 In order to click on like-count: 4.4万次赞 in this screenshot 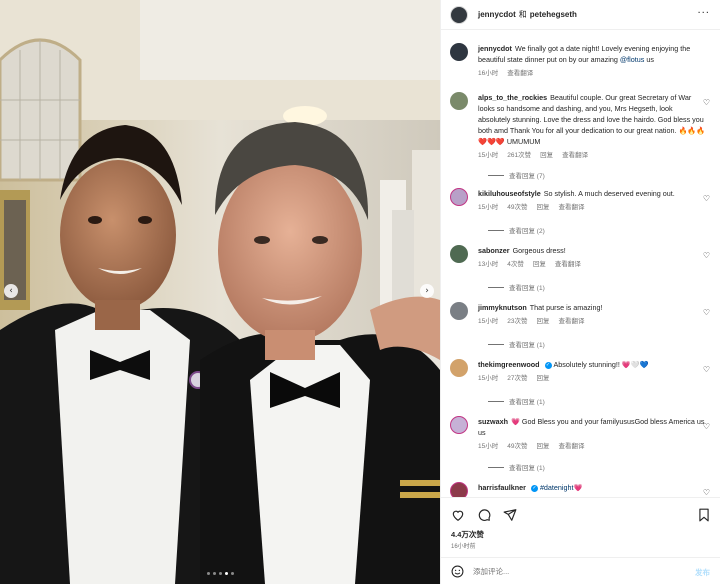, I will do `click(467, 534)`.